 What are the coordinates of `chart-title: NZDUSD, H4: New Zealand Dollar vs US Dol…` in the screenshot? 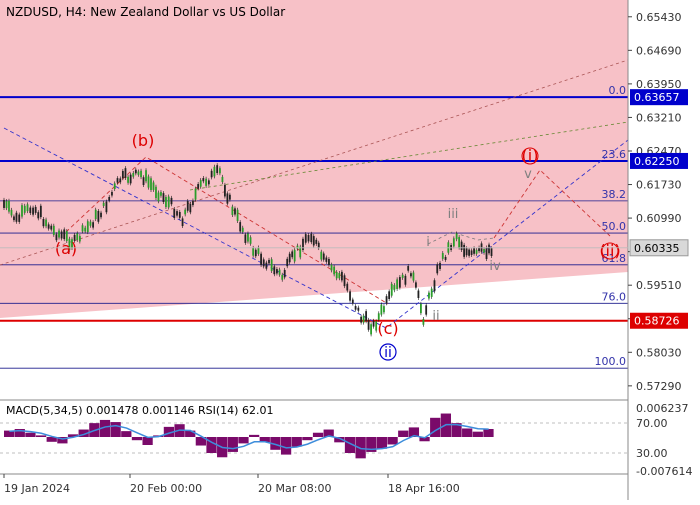 It's located at (145, 12).